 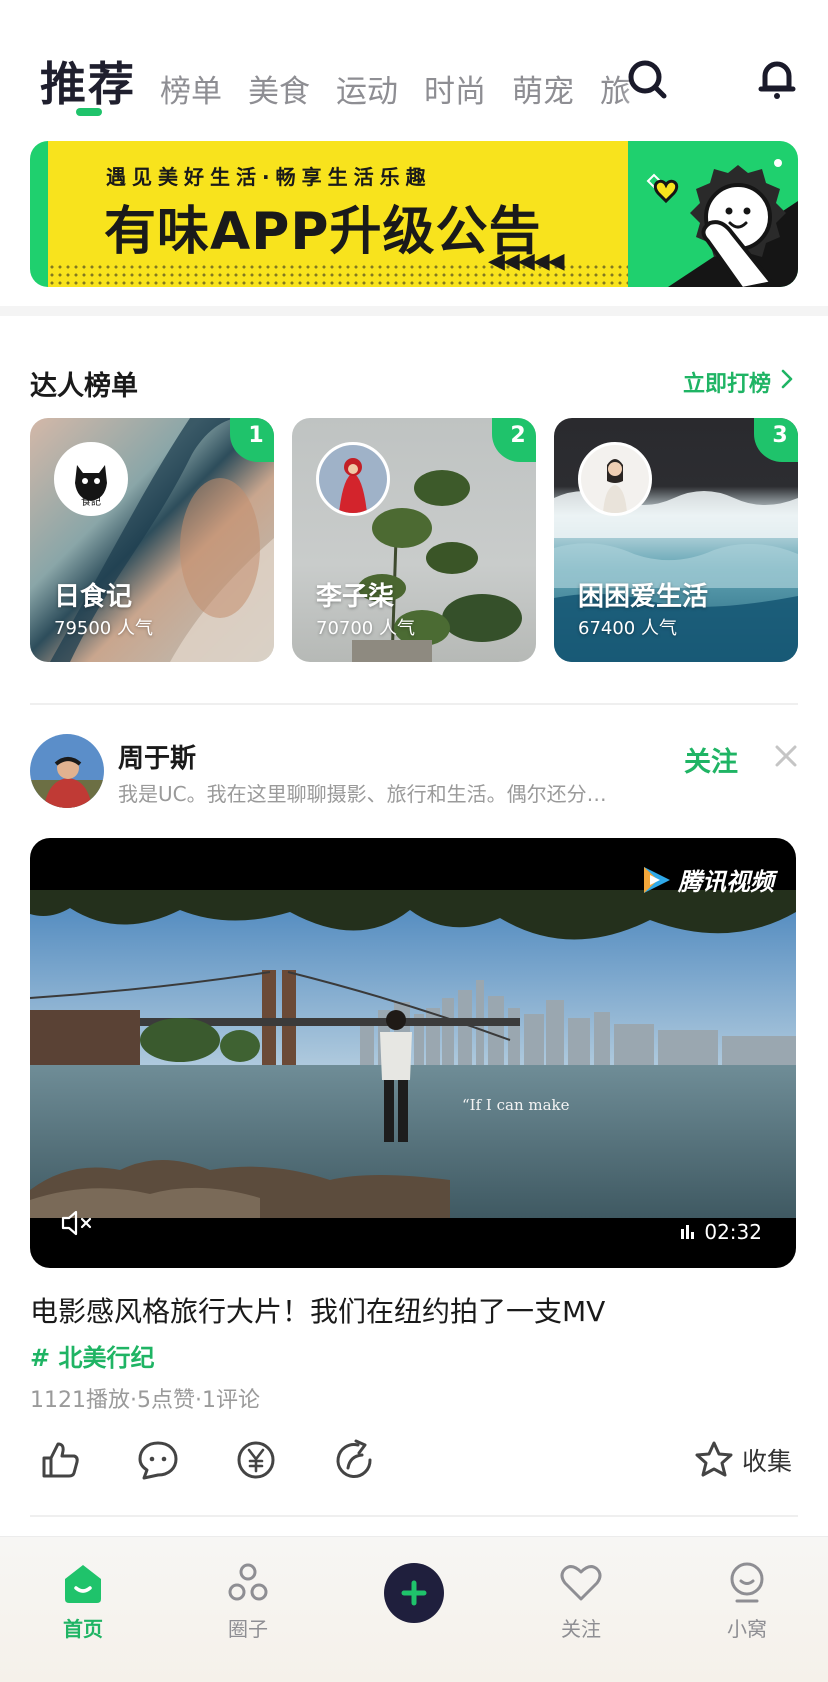 What do you see at coordinates (323, 232) in the screenshot?
I see `banner-title: 有味APP升级公告` at bounding box center [323, 232].